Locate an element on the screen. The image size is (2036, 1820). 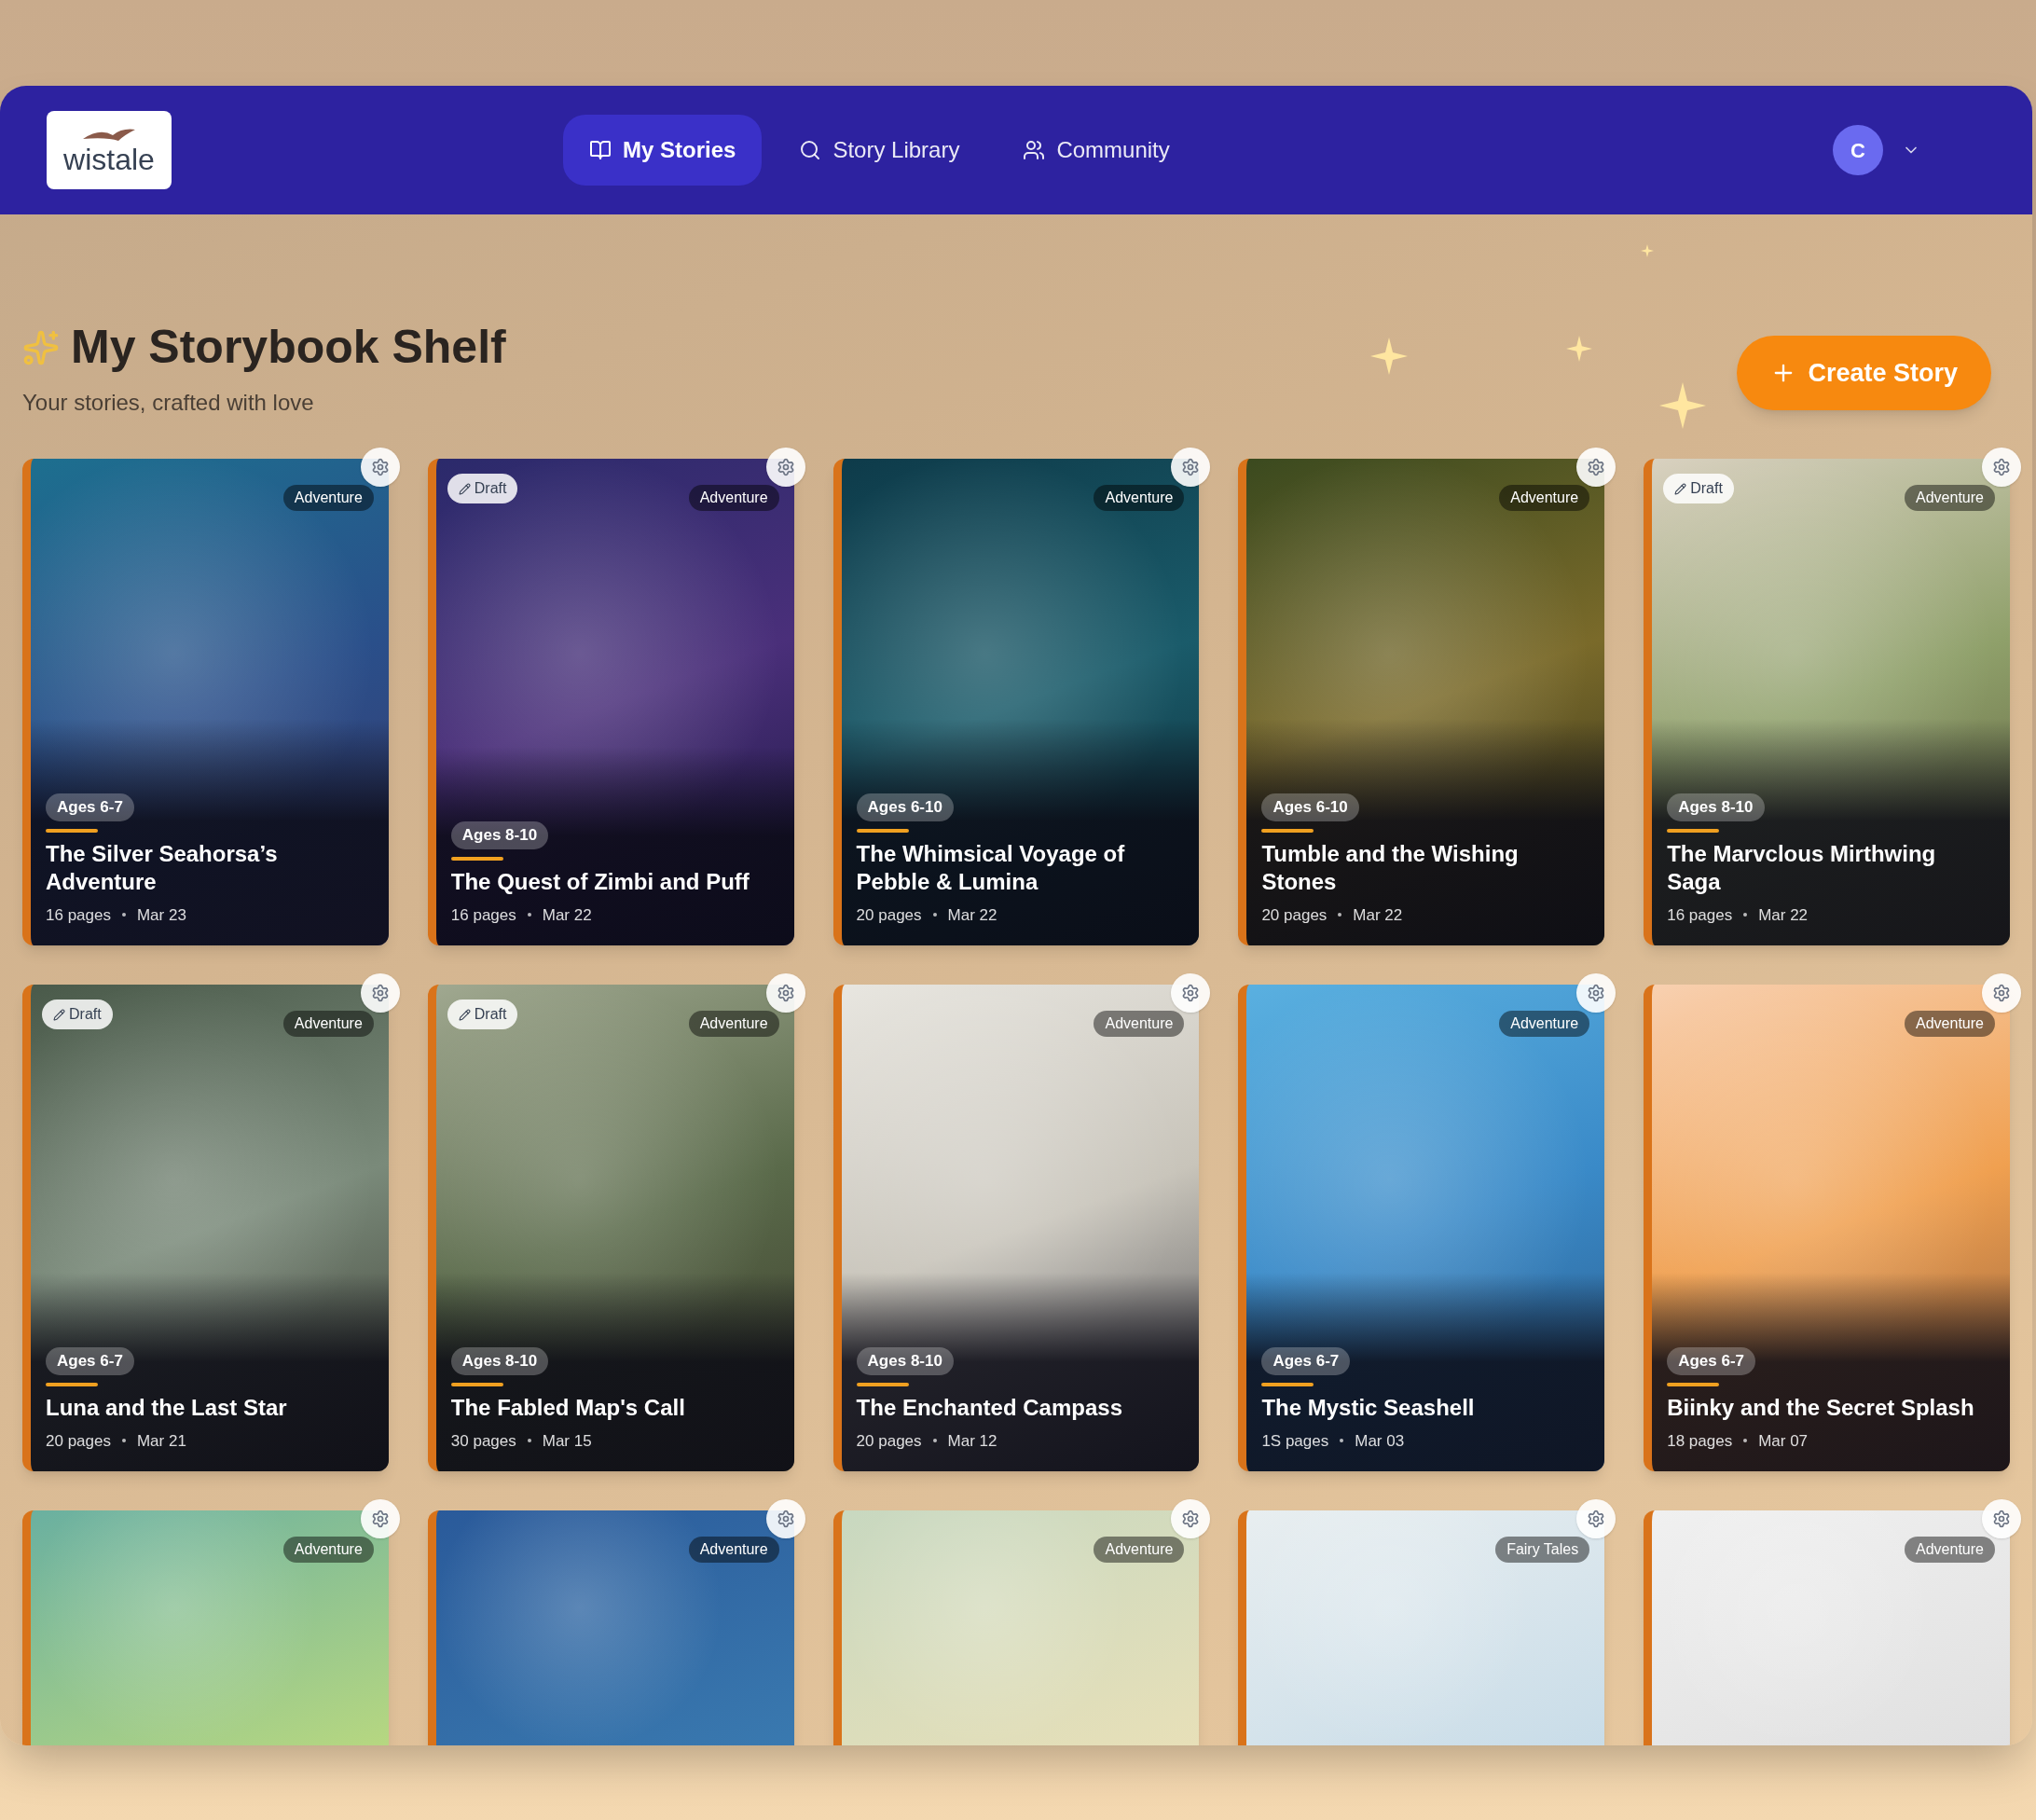
story-card: Fairy Tales is located at coordinates (1421, 1627).